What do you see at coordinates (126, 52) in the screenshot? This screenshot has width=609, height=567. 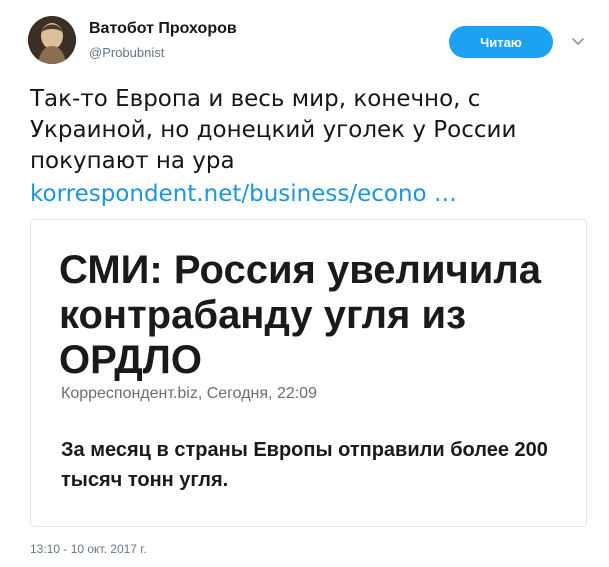 I see `username: @Probubnist` at bounding box center [126, 52].